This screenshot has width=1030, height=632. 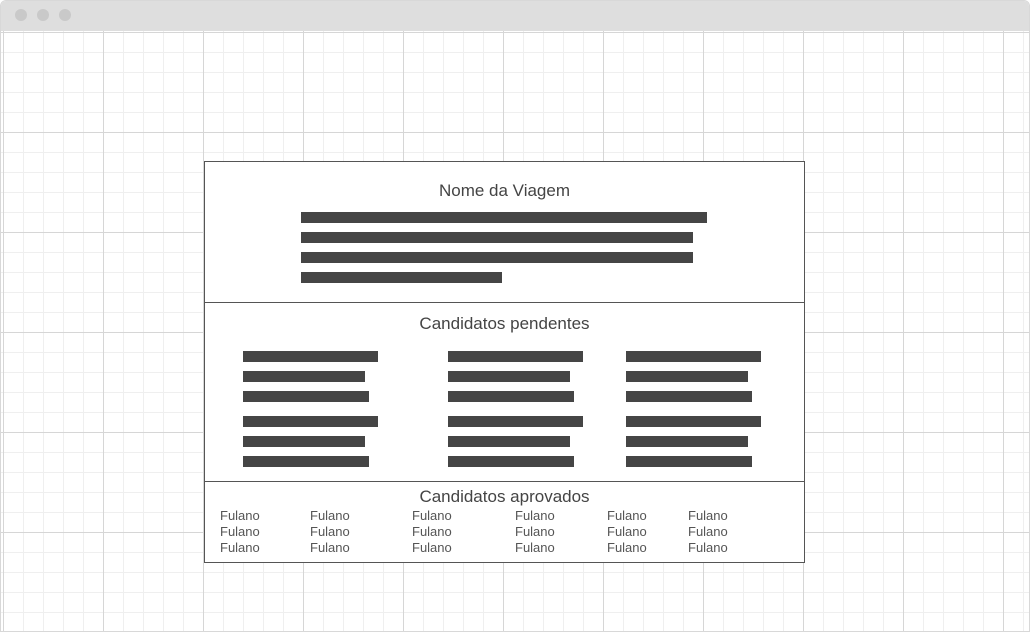 What do you see at coordinates (515, 16) in the screenshot?
I see `window-titlebar` at bounding box center [515, 16].